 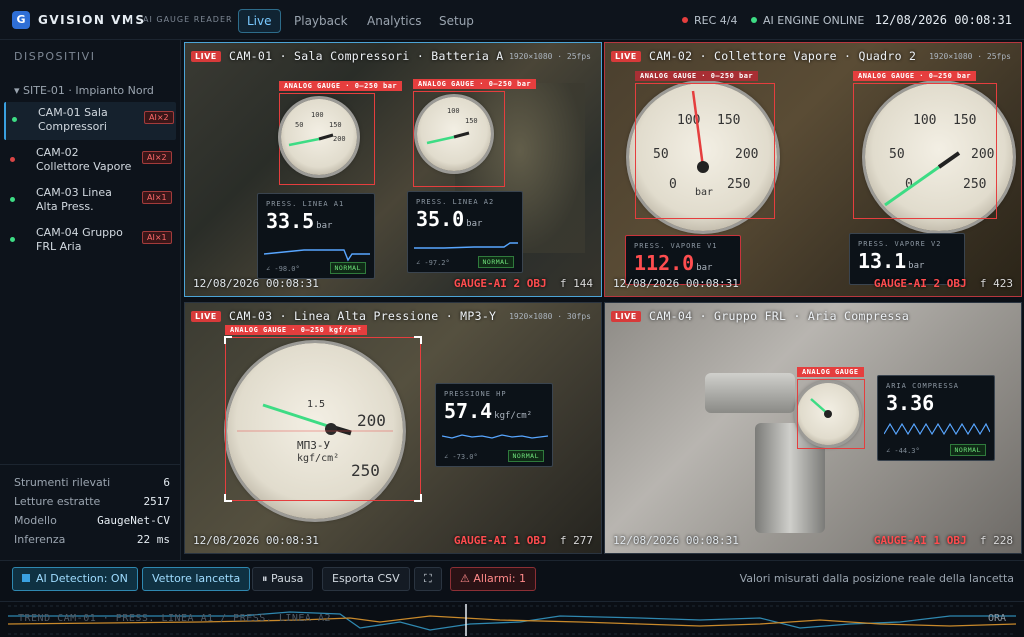 What do you see at coordinates (750, 393) in the screenshot?
I see `pipe-fitting` at bounding box center [750, 393].